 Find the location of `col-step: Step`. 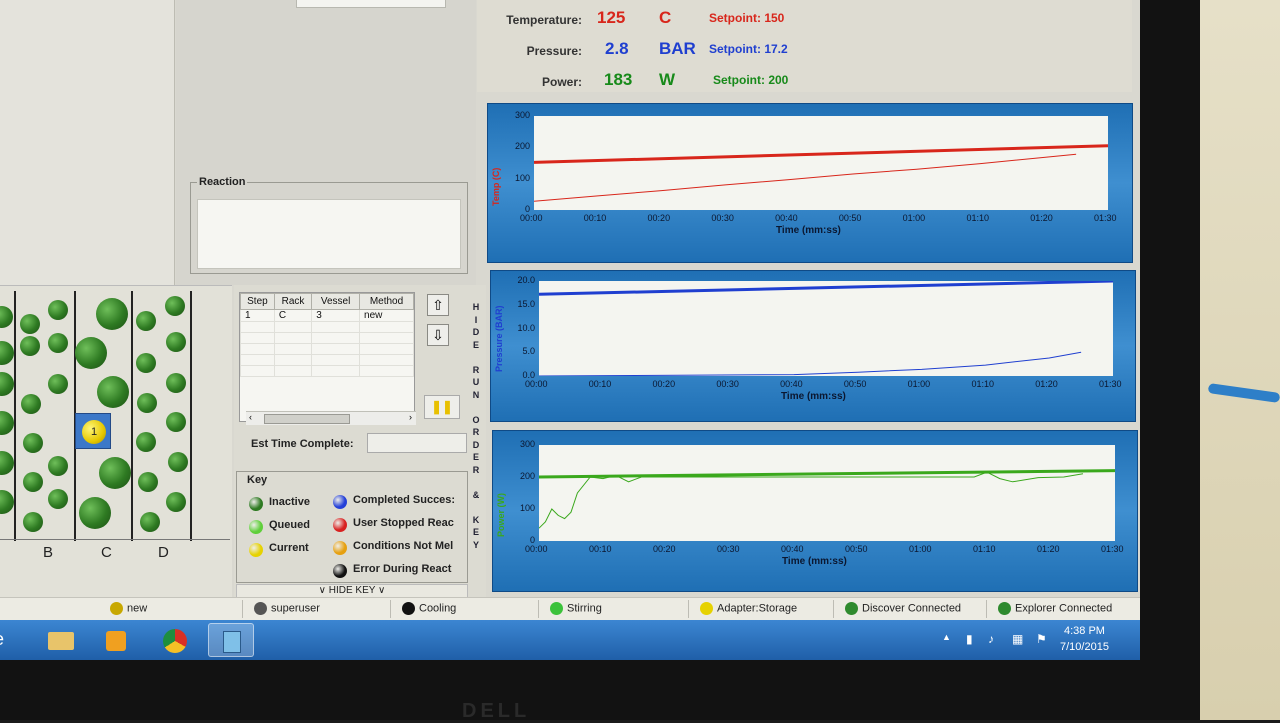

col-step: Step is located at coordinates (257, 301).